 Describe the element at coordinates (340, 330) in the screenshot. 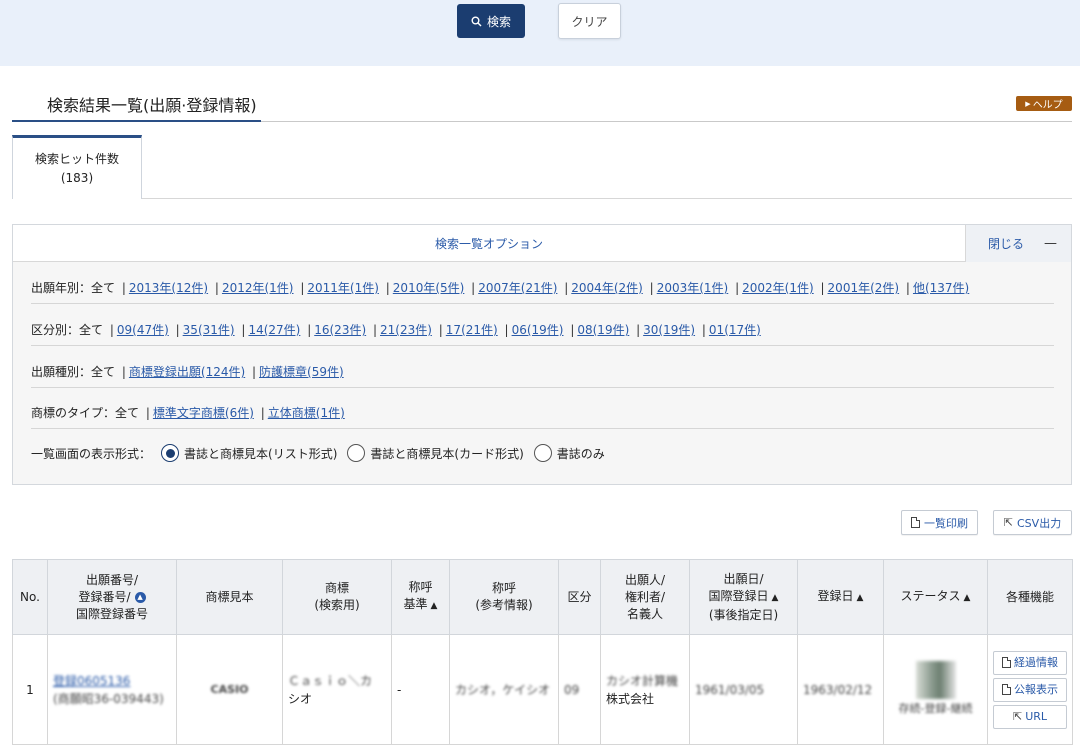

I see `class-link: 16(23件)` at that location.